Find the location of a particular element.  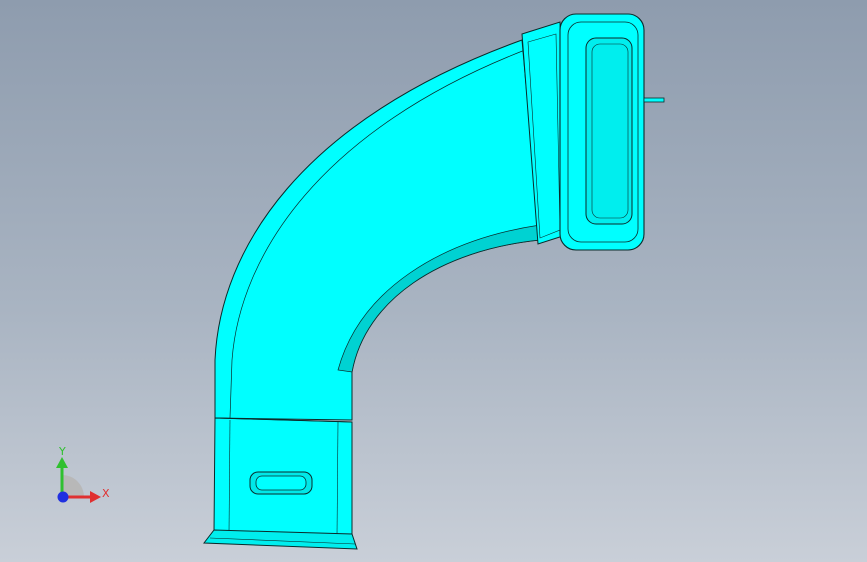

connector-opening is located at coordinates (609, 131).